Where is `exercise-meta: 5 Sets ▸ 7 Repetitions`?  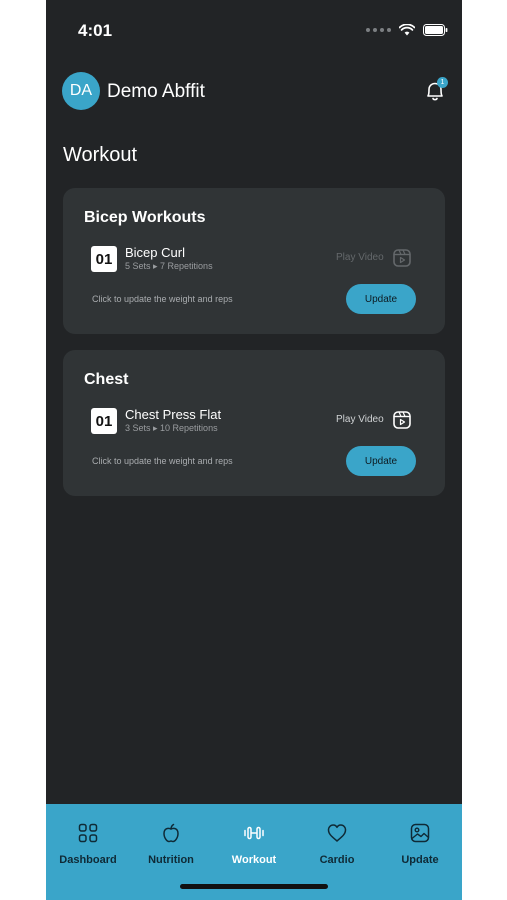 exercise-meta: 5 Sets ▸ 7 Repetitions is located at coordinates (169, 266).